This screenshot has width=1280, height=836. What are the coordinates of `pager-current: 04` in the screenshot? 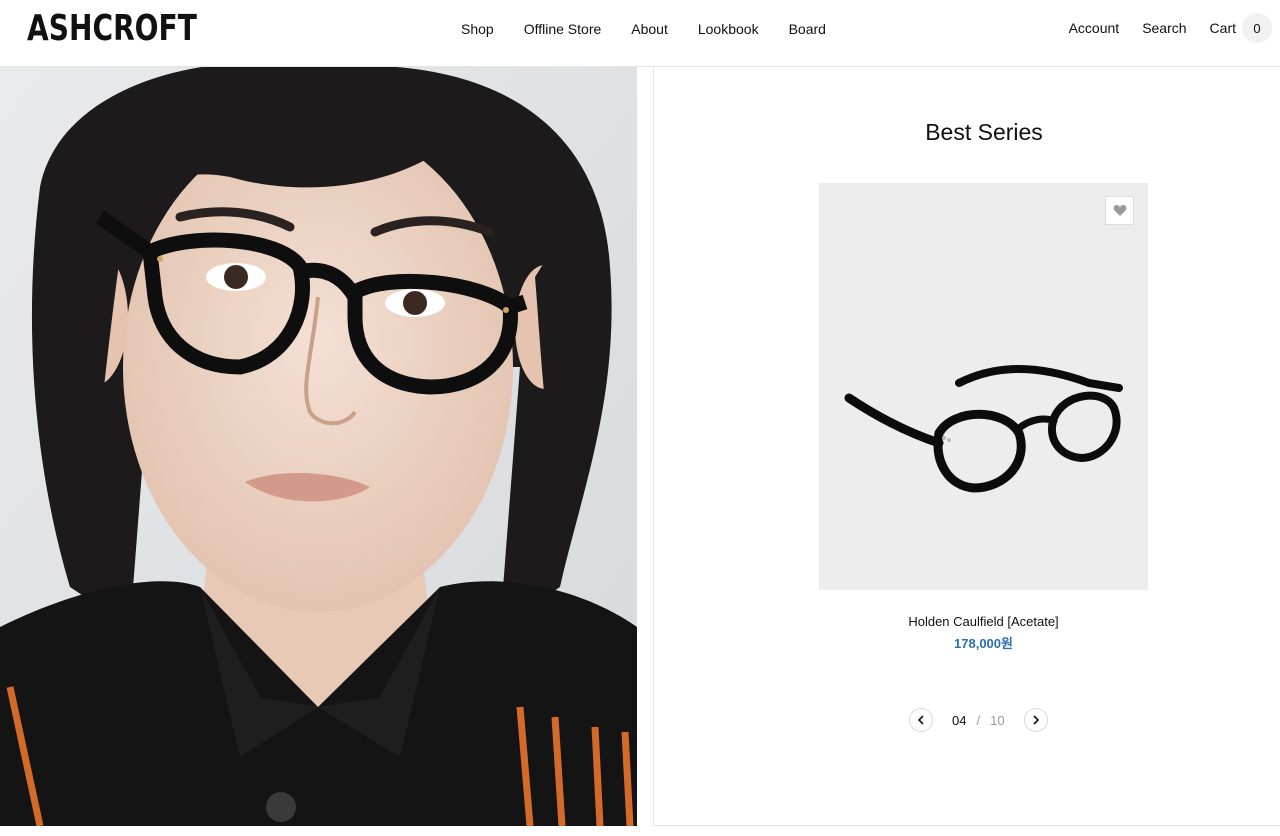 It's located at (959, 720).